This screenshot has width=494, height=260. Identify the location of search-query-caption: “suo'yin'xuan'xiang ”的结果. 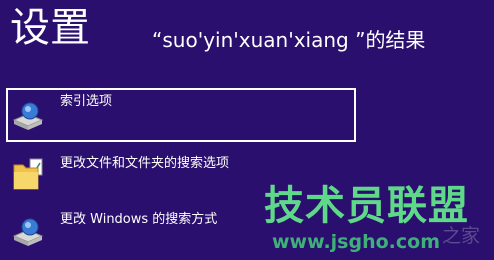
(289, 40).